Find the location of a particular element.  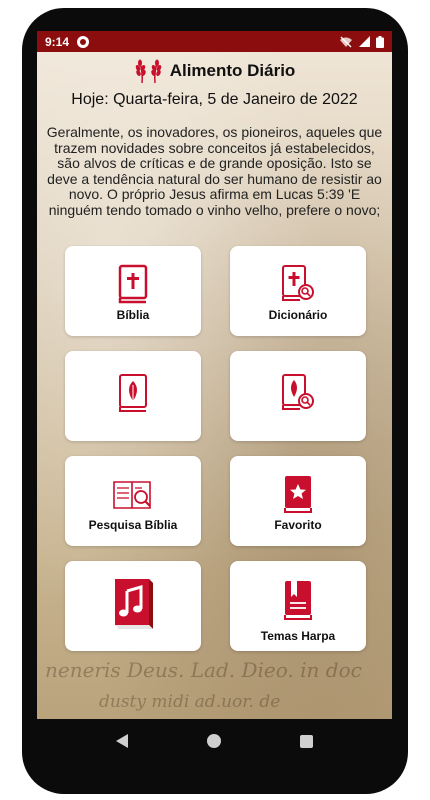

star-book-icon is located at coordinates (298, 494).